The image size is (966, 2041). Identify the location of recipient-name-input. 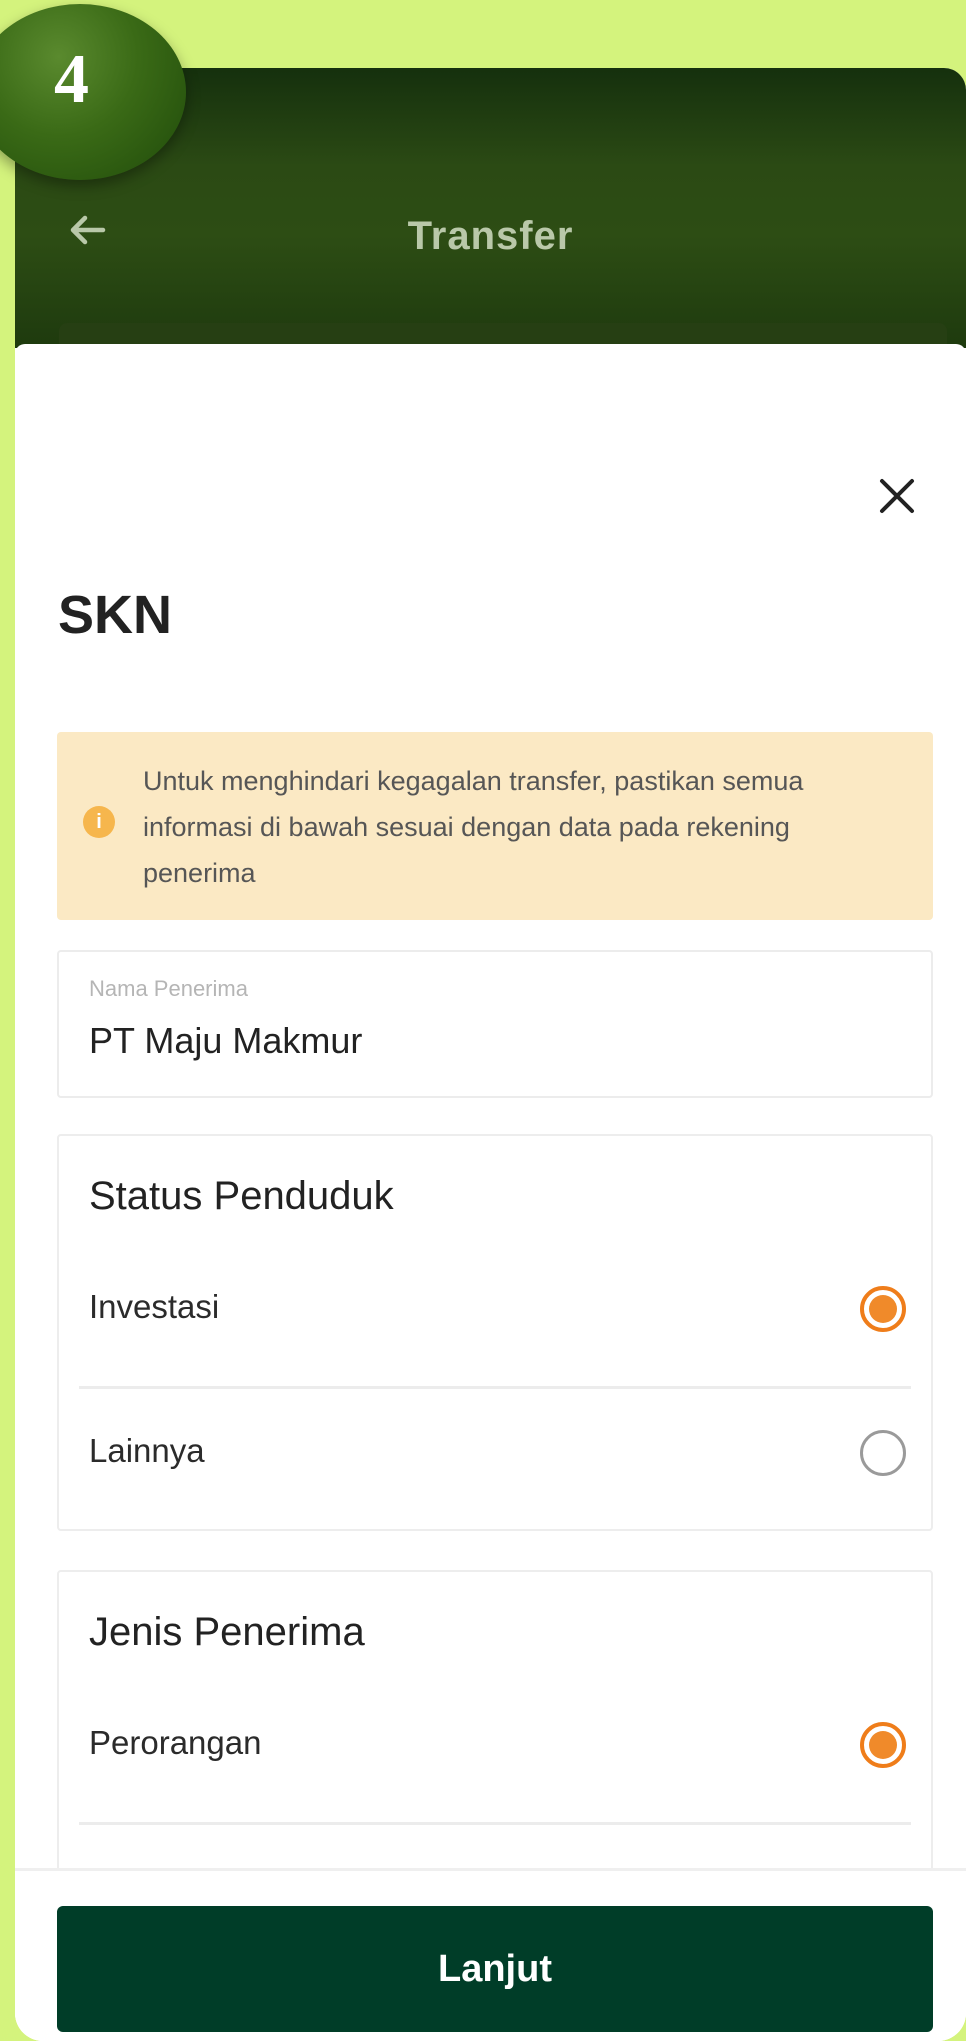
(489, 1041).